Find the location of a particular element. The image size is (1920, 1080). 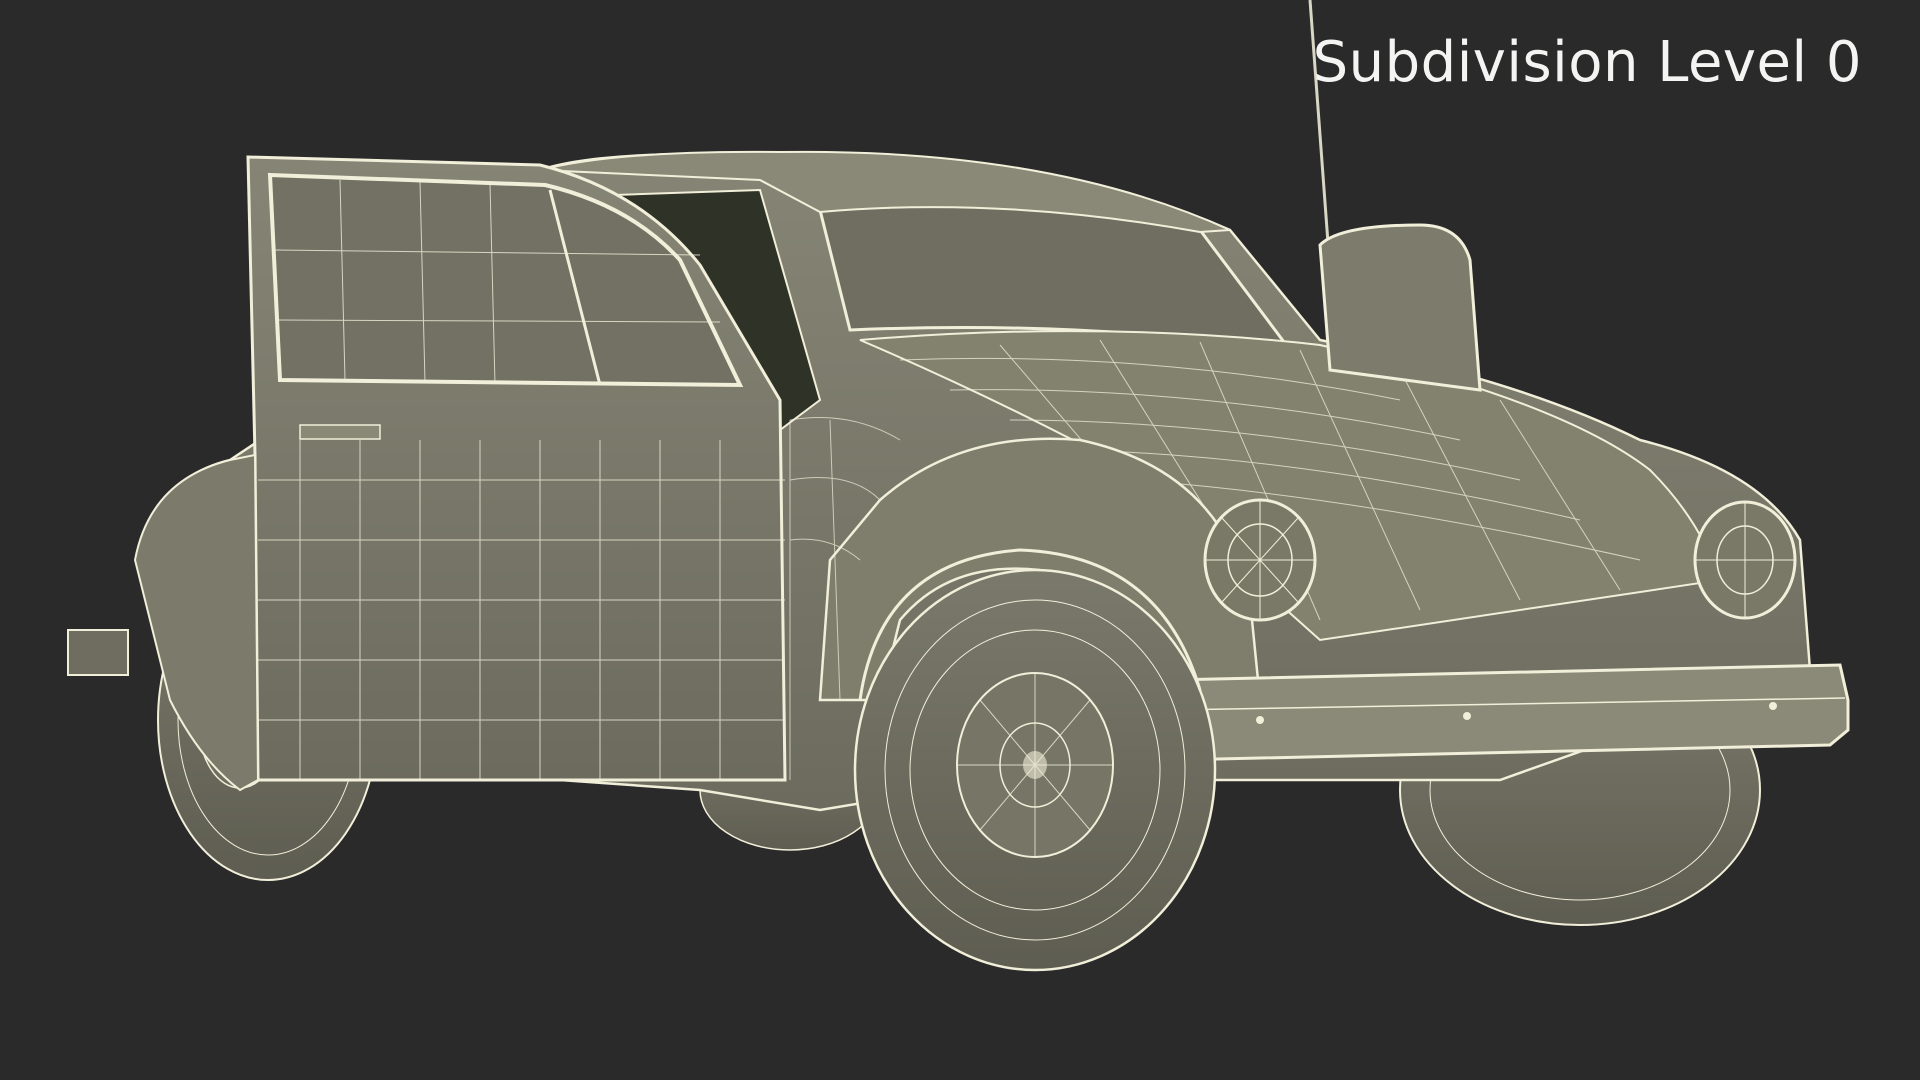

door-handle is located at coordinates (340, 432).